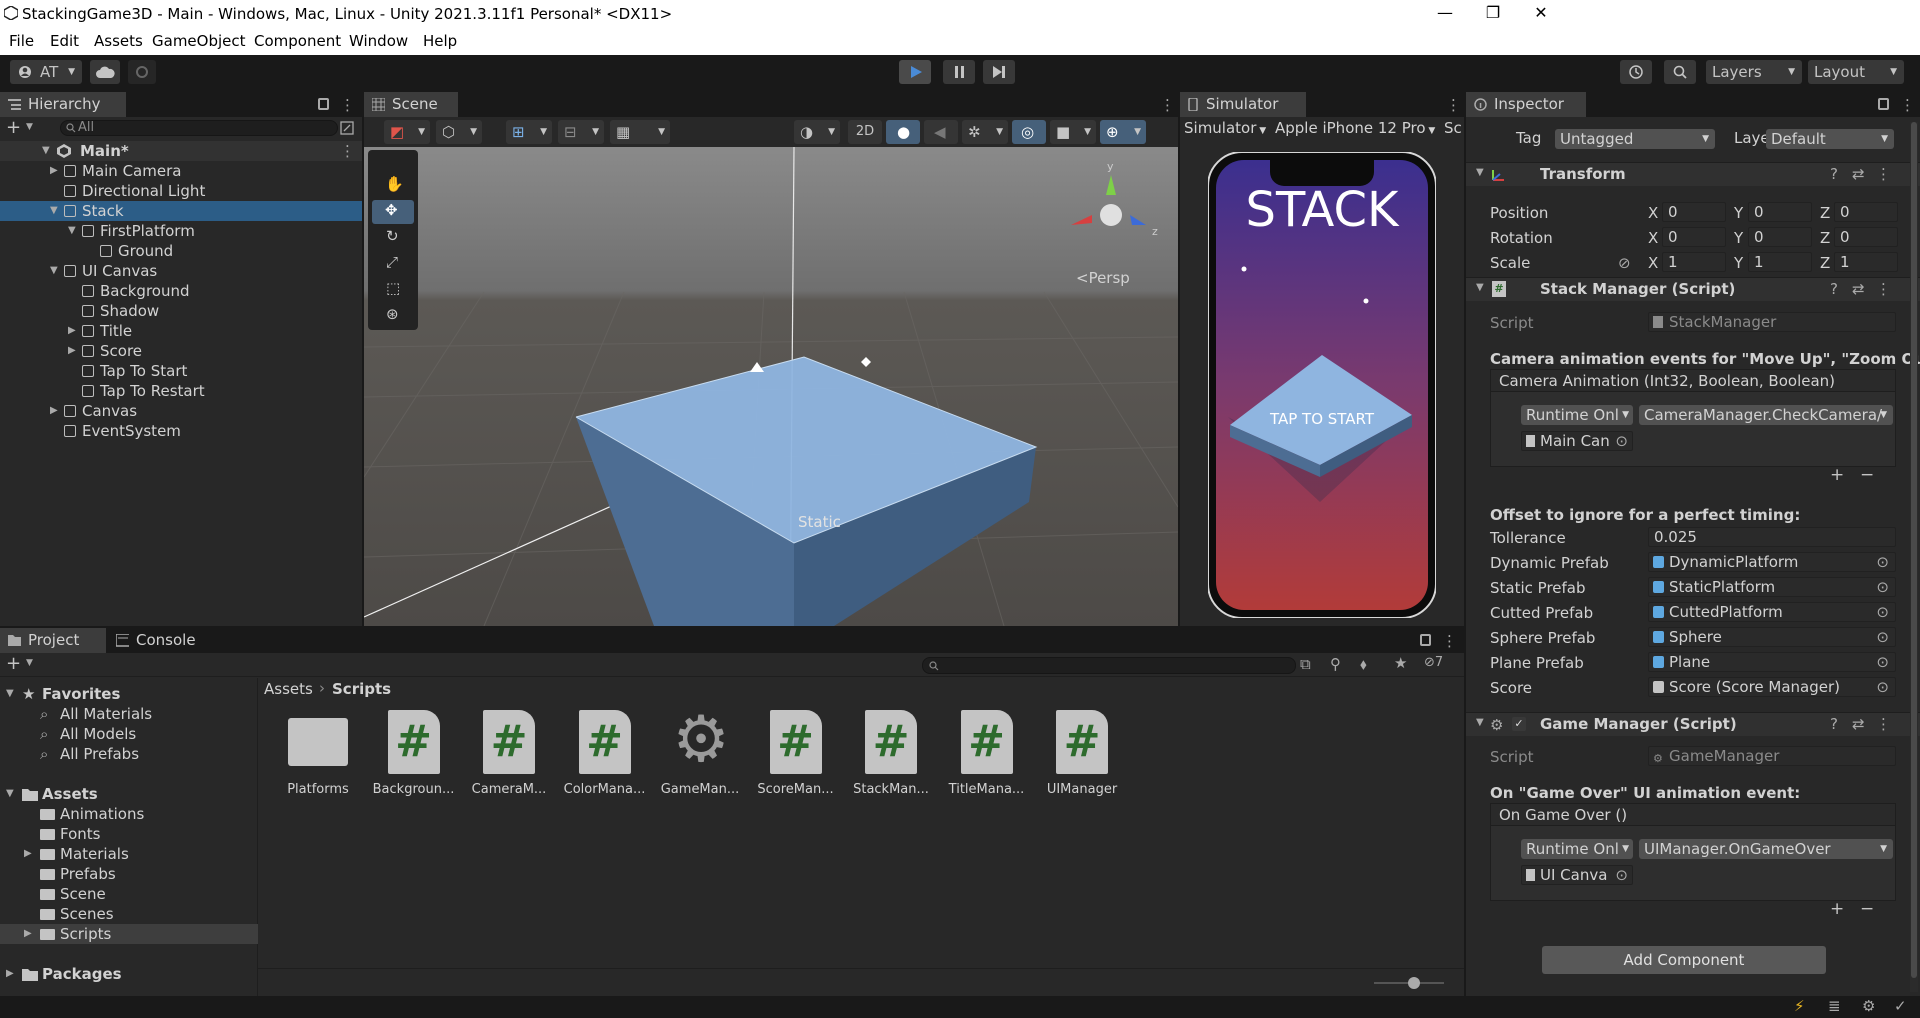  What do you see at coordinates (1305, 664) in the screenshot?
I see `search-by-type-icon: ⧉` at bounding box center [1305, 664].